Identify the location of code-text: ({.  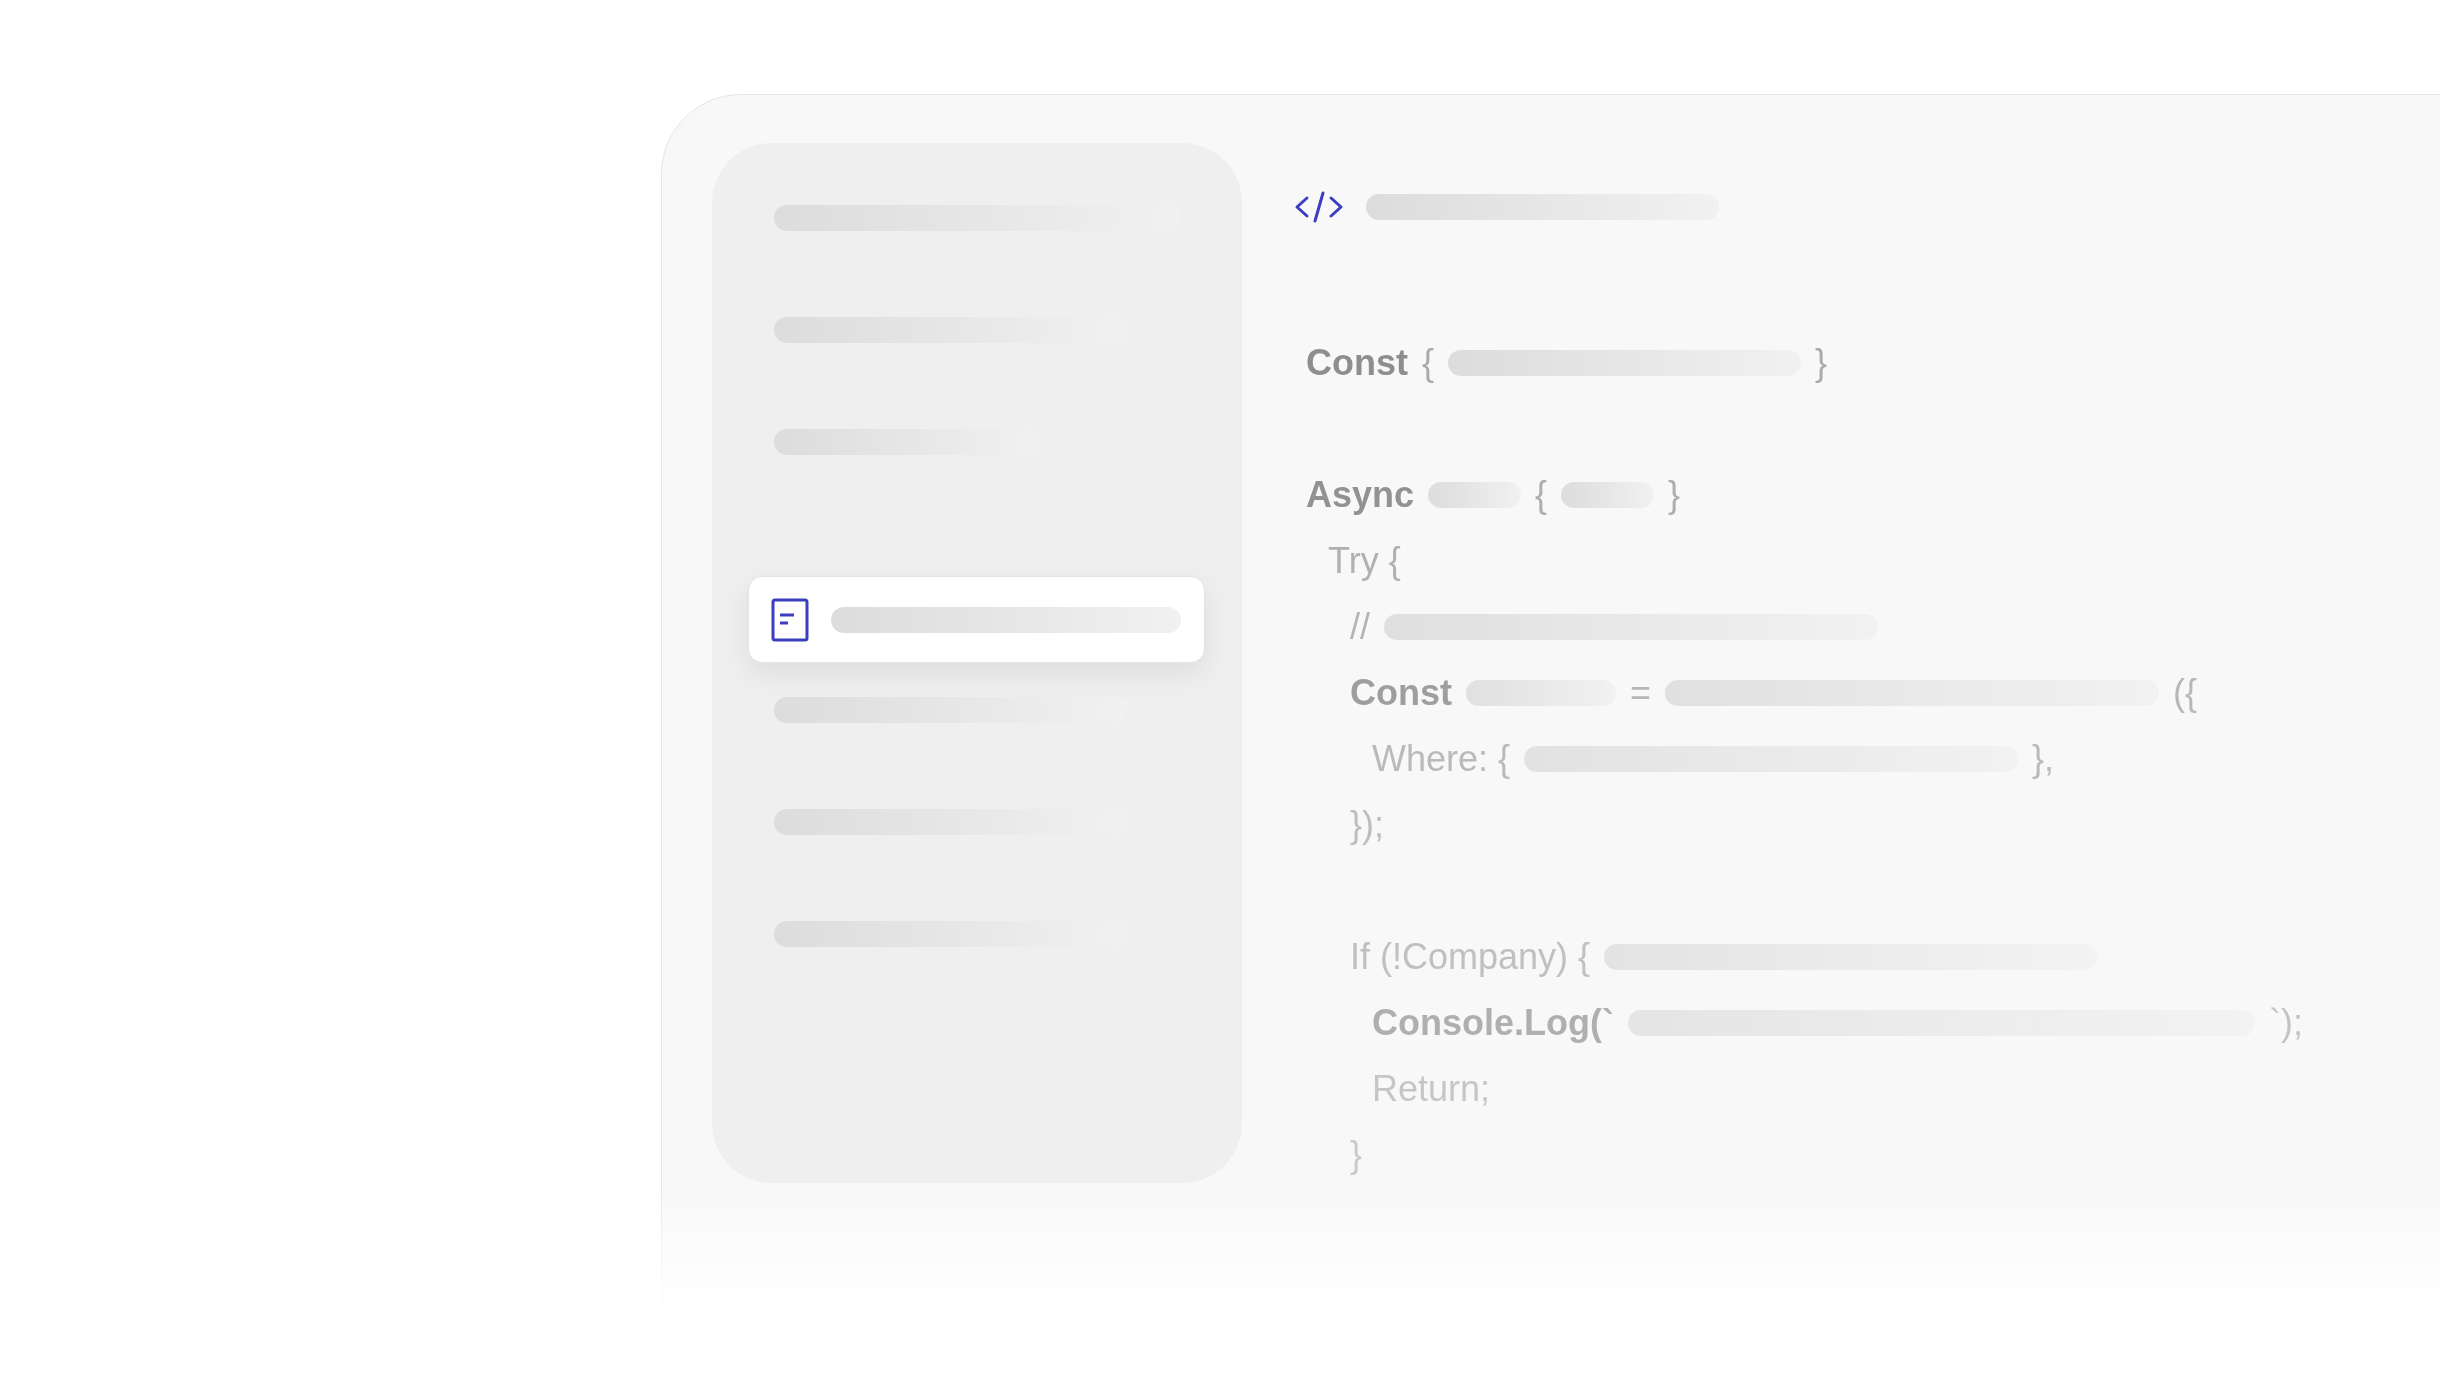
(2185, 693).